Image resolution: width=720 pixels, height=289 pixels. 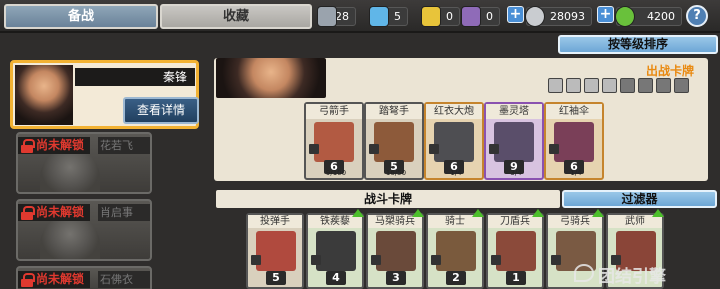 I want to click on card-name: 红衣大炮, so click(x=454, y=111).